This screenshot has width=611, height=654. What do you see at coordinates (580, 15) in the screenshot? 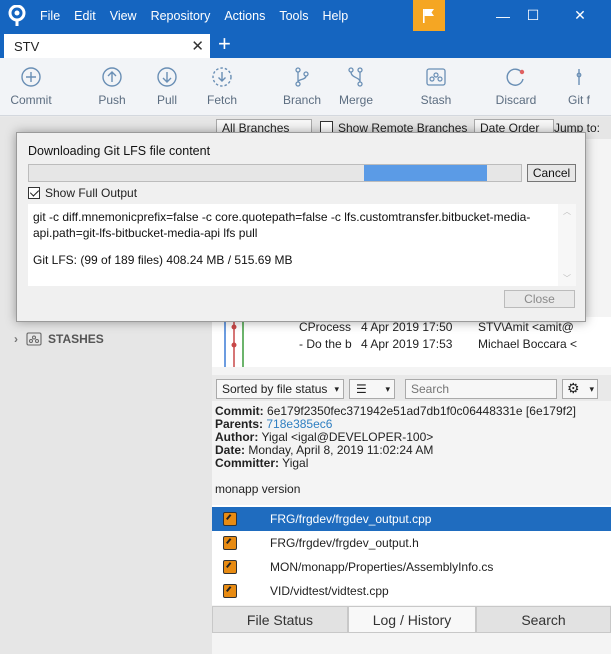
I see `close-window-button: ✕` at bounding box center [580, 15].